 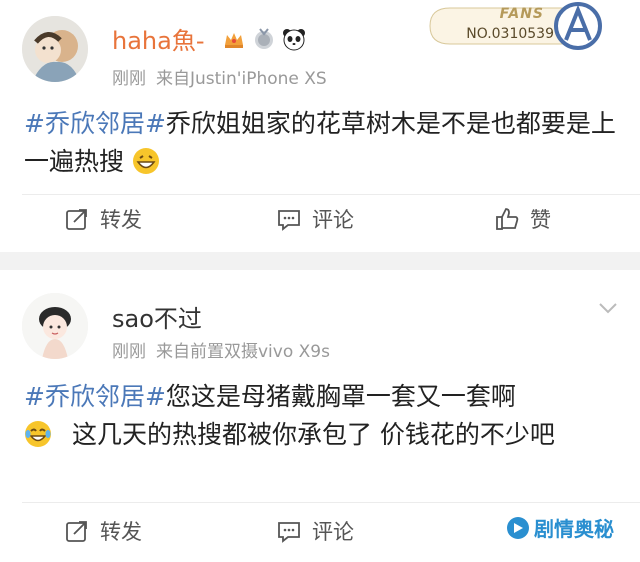 What do you see at coordinates (323, 143) in the screenshot?
I see `post-content: #乔欣邻居#乔欣姐姐家的花草树木是不是也都要是上一遍热搜` at bounding box center [323, 143].